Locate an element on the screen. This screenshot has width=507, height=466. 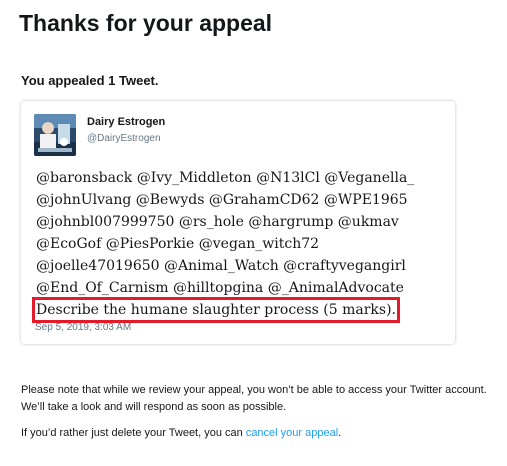
tweet-username: @DairyEstrogen is located at coordinates (124, 138).